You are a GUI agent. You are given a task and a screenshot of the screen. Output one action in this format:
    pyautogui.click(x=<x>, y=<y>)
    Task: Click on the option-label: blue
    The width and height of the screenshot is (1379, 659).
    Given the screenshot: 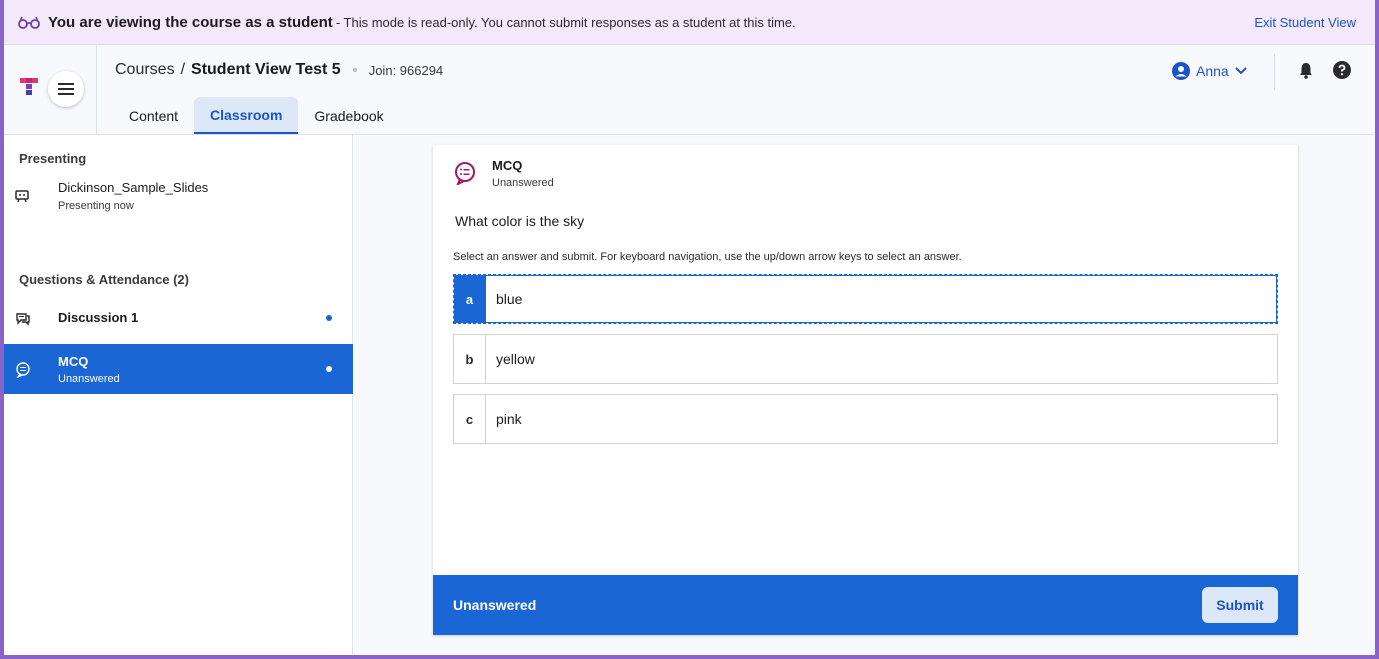 What is the action you would take?
    pyautogui.click(x=509, y=299)
    